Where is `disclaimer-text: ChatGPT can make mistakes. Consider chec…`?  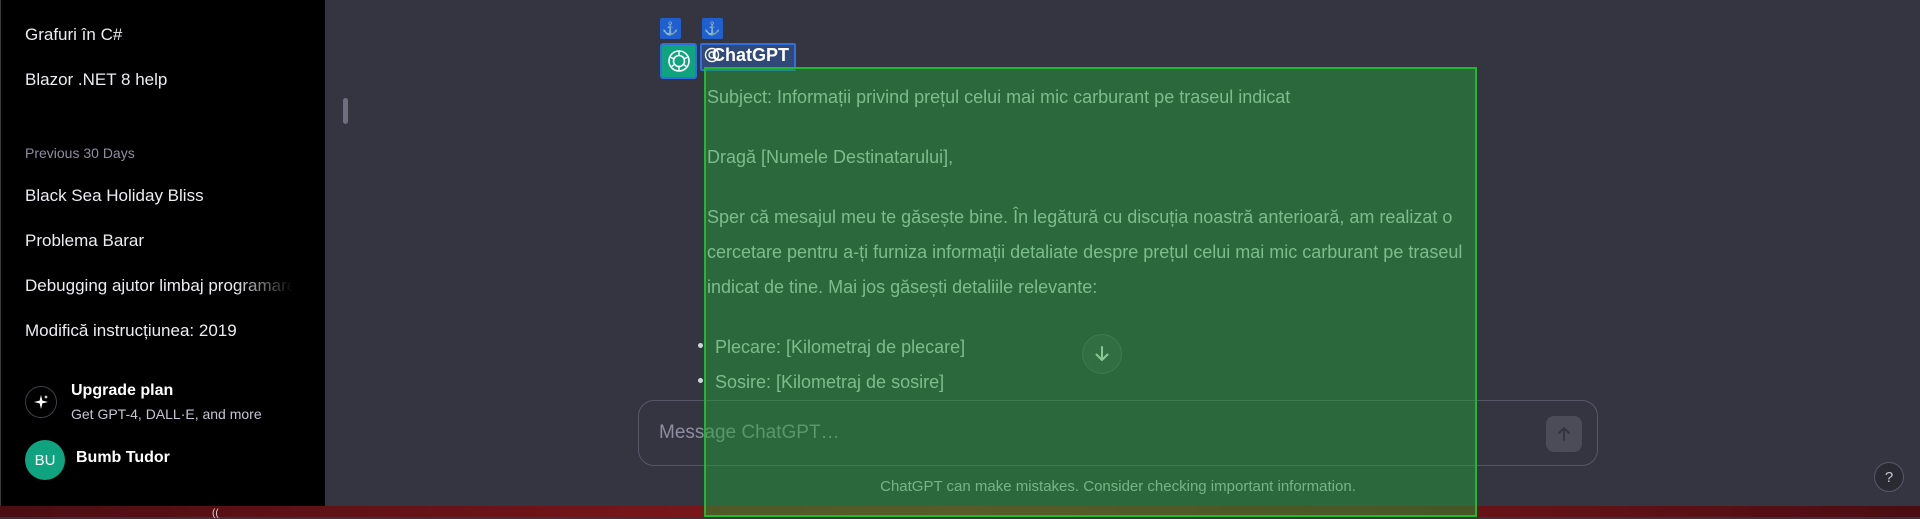
disclaimer-text: ChatGPT can make mistakes. Consider chec… is located at coordinates (1118, 486).